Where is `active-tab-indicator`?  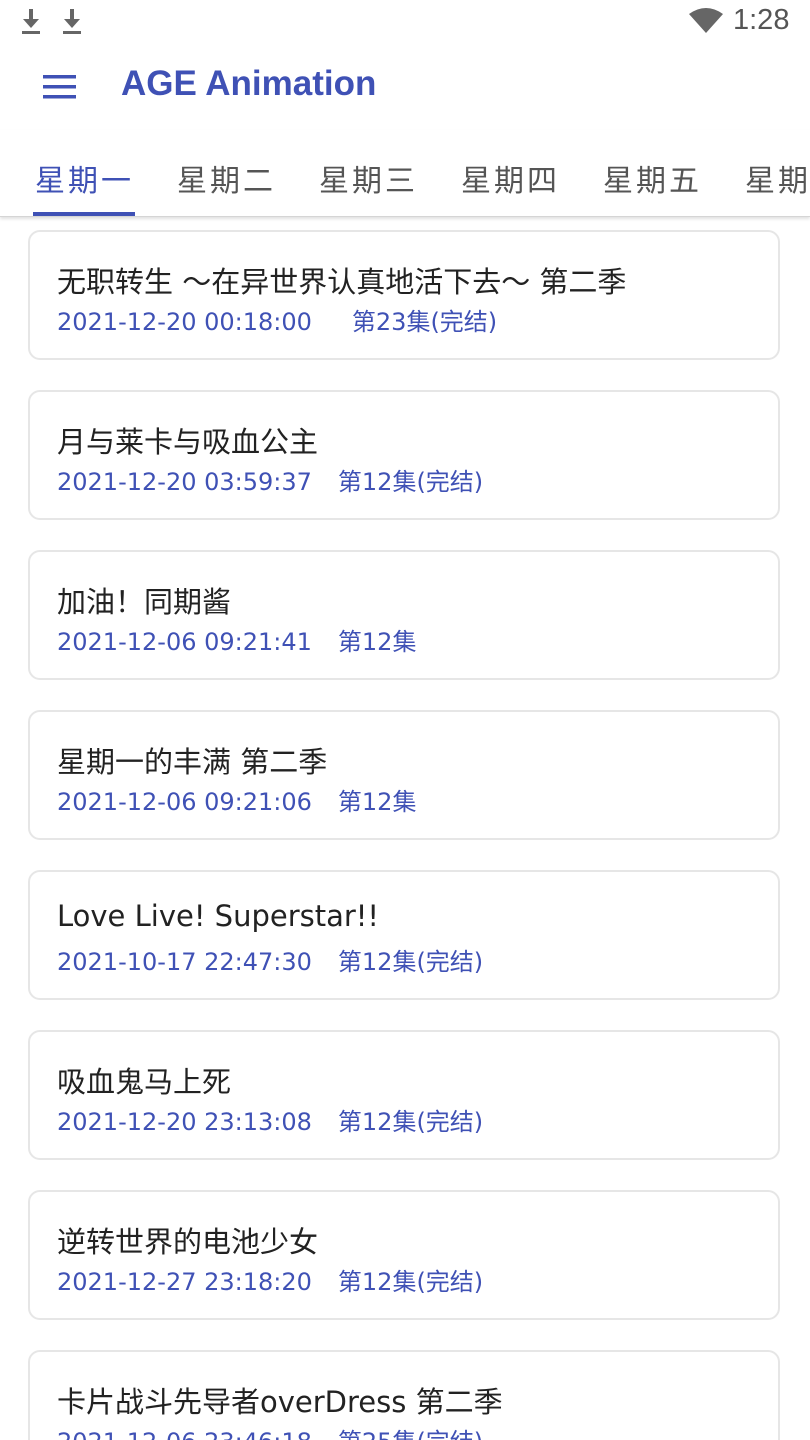
active-tab-indicator is located at coordinates (84, 214).